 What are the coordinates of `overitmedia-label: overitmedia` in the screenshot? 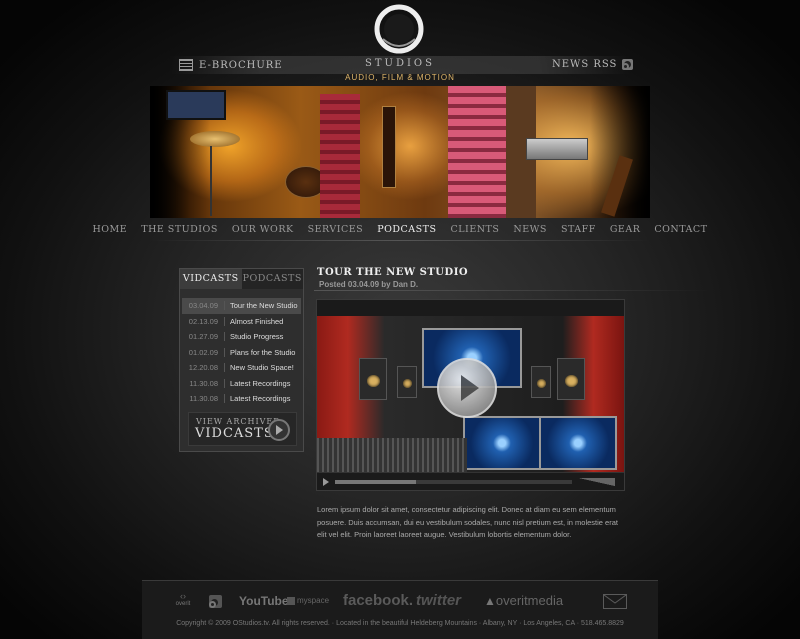 It's located at (529, 600).